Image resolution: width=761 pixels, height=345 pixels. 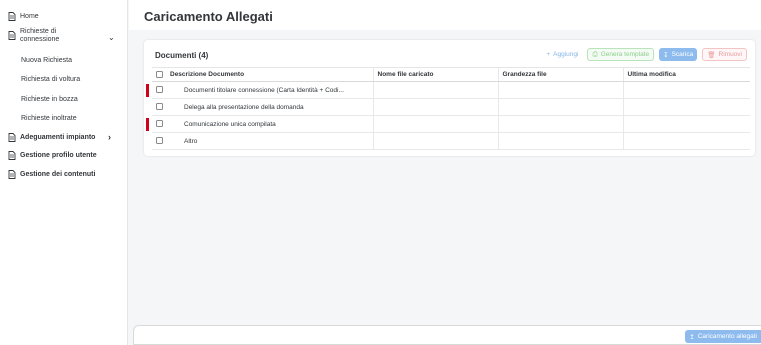 I want to click on sidebar-item-richieste-connessione: Richieste di connessione ⌄, so click(x=63, y=38).